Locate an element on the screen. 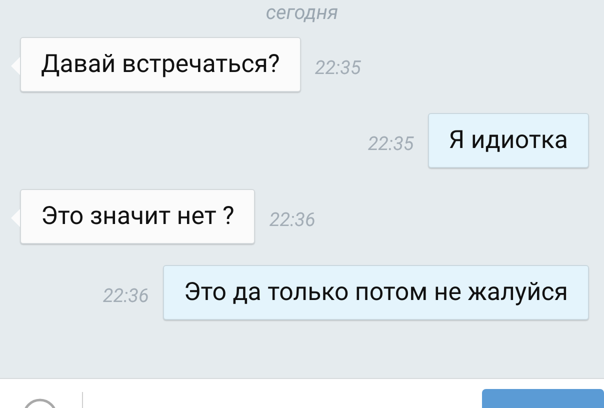 The image size is (604, 408). incoming-message: Давай встречаться? is located at coordinates (156, 64).